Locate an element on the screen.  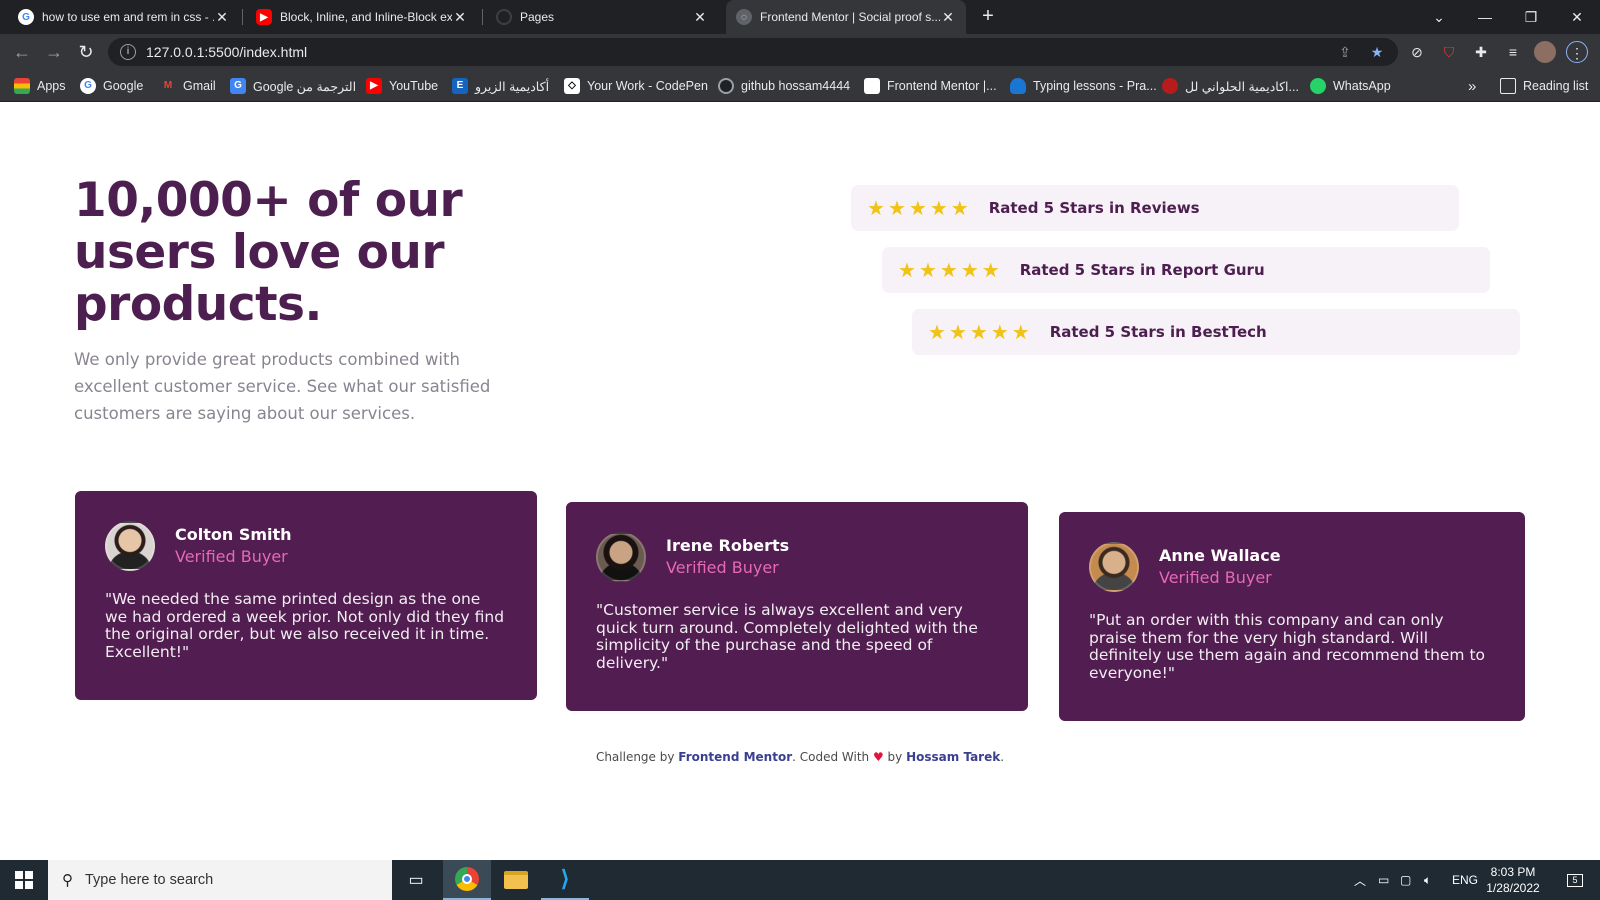
tab-search-chevron-icon: ⌄ is located at coordinates (1439, 17).